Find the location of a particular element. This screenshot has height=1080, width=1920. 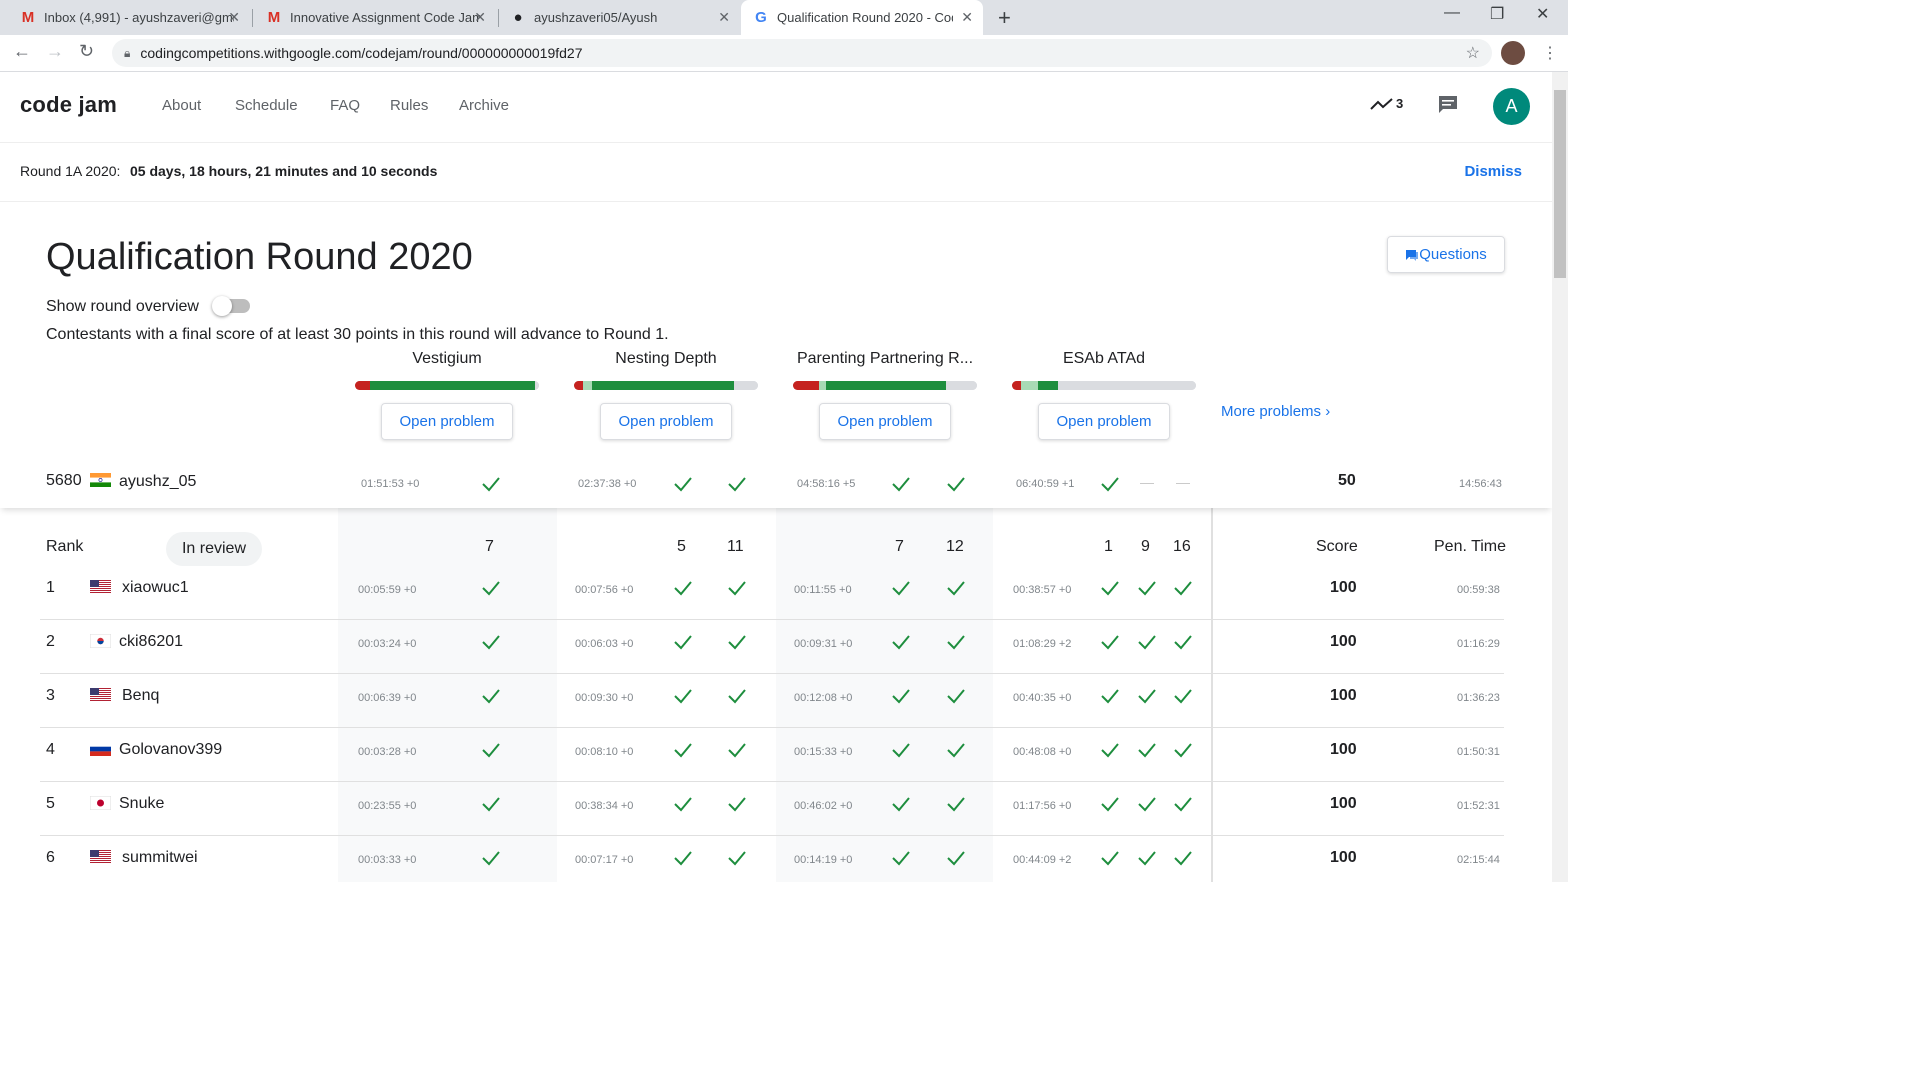

nav-faq: FAQ is located at coordinates (345, 105).